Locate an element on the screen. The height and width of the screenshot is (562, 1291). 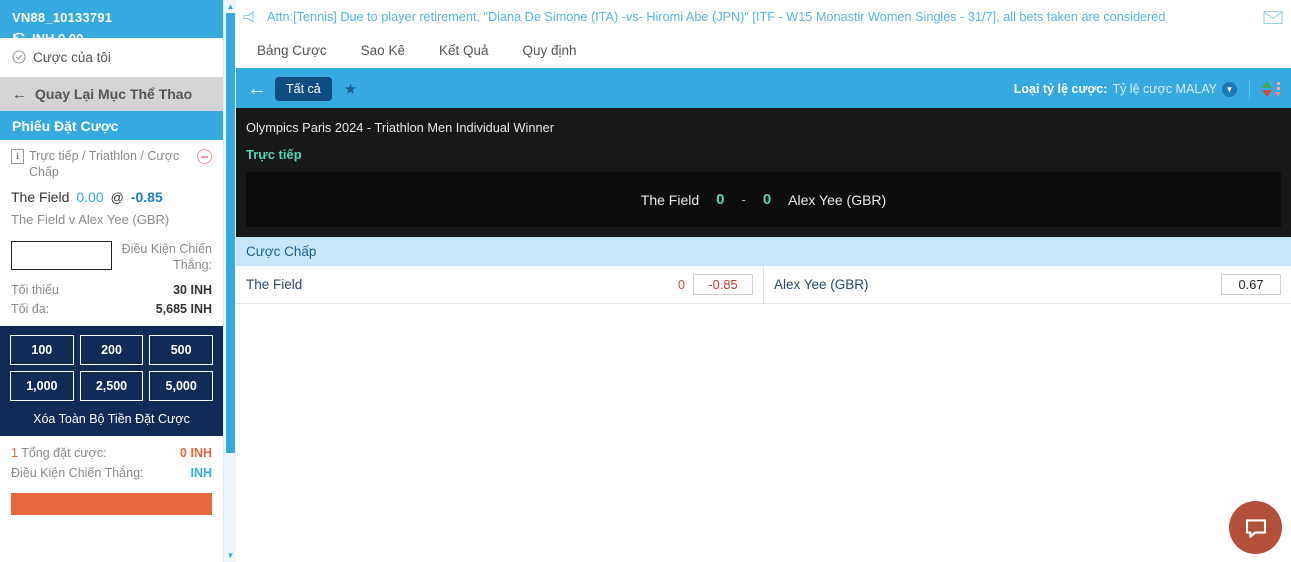
sidebar-item-back-to-sports: ← Quay Lại Mục Thể Thao is located at coordinates (111, 94).